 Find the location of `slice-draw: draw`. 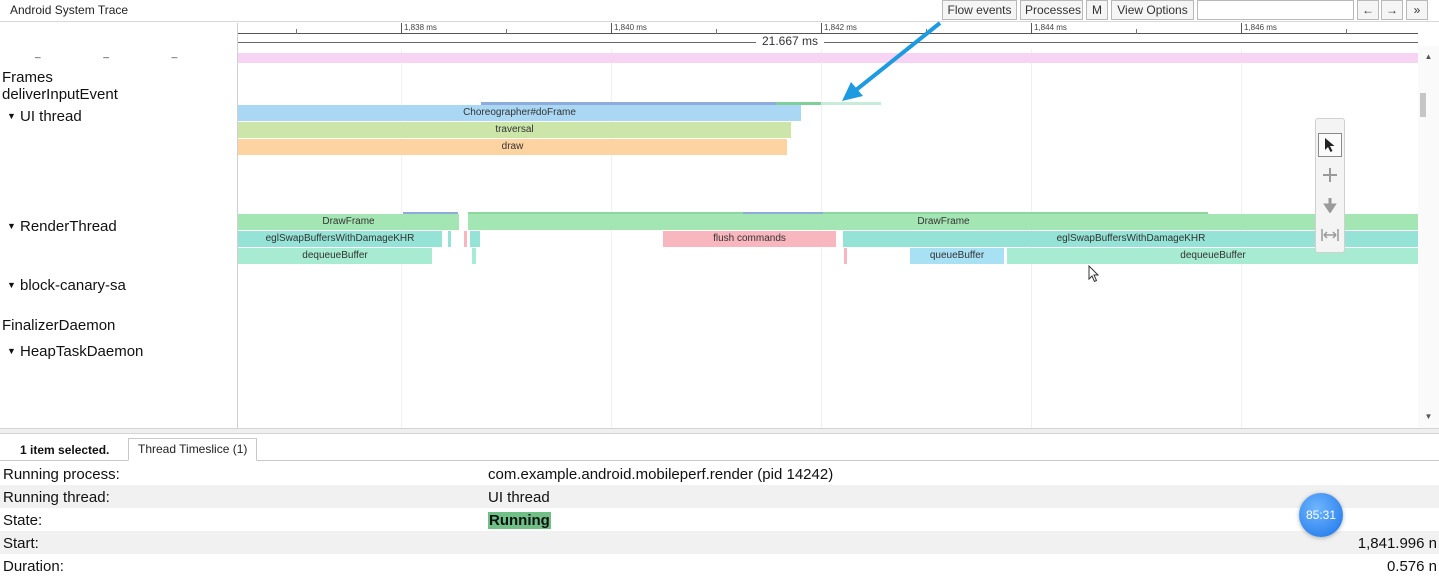

slice-draw: draw is located at coordinates (512, 147).